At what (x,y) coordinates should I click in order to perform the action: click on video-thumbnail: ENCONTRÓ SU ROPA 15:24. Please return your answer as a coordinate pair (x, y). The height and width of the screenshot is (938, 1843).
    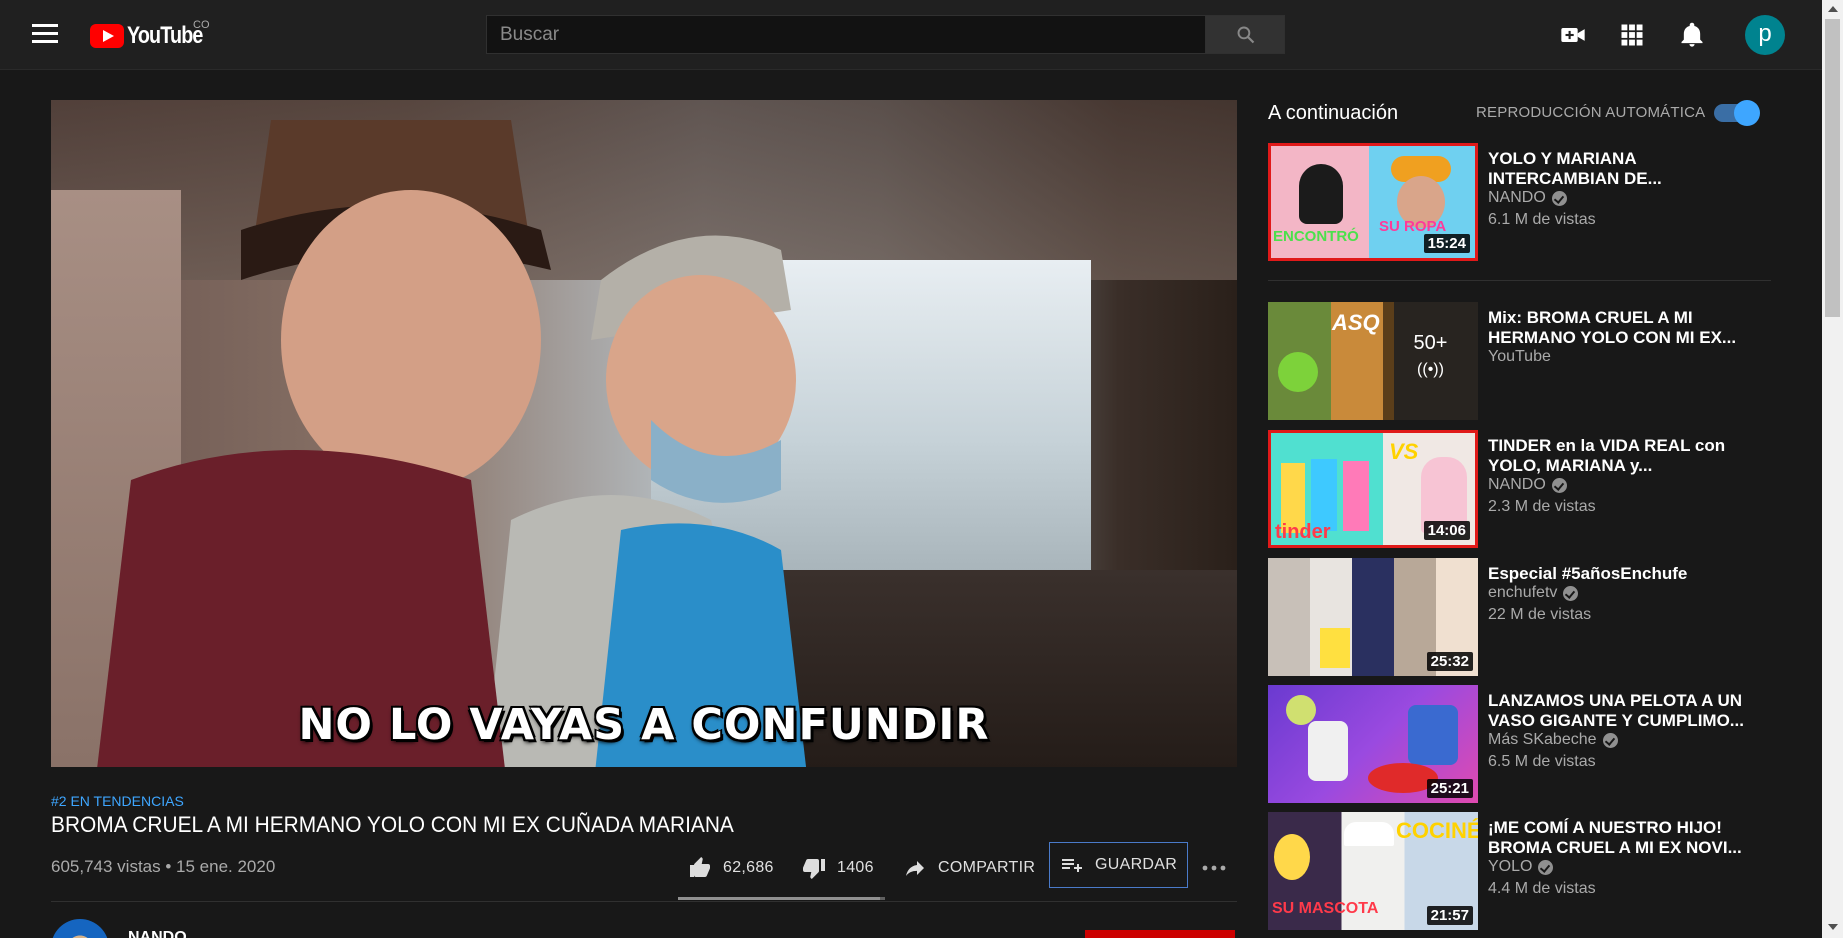
    Looking at the image, I should click on (1373, 202).